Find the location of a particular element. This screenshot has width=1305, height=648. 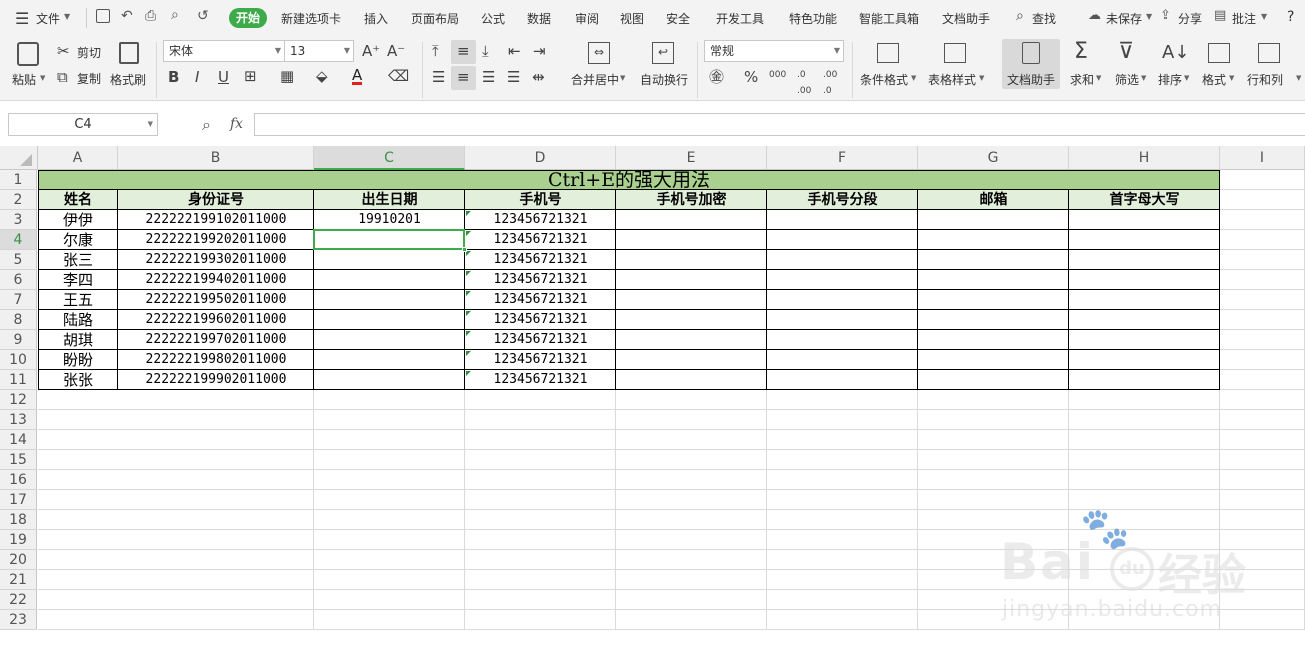

conditional-format-button: 条件格式 is located at coordinates (884, 79).